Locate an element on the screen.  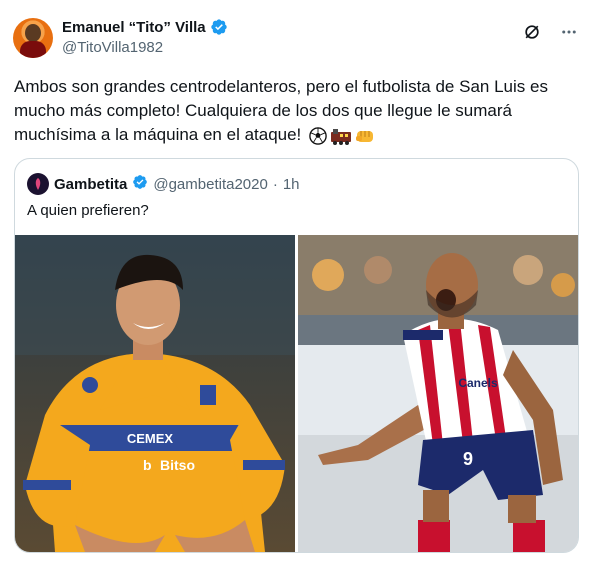
left-shirt-sponsor2: Bitso is located at coordinates (177, 465).